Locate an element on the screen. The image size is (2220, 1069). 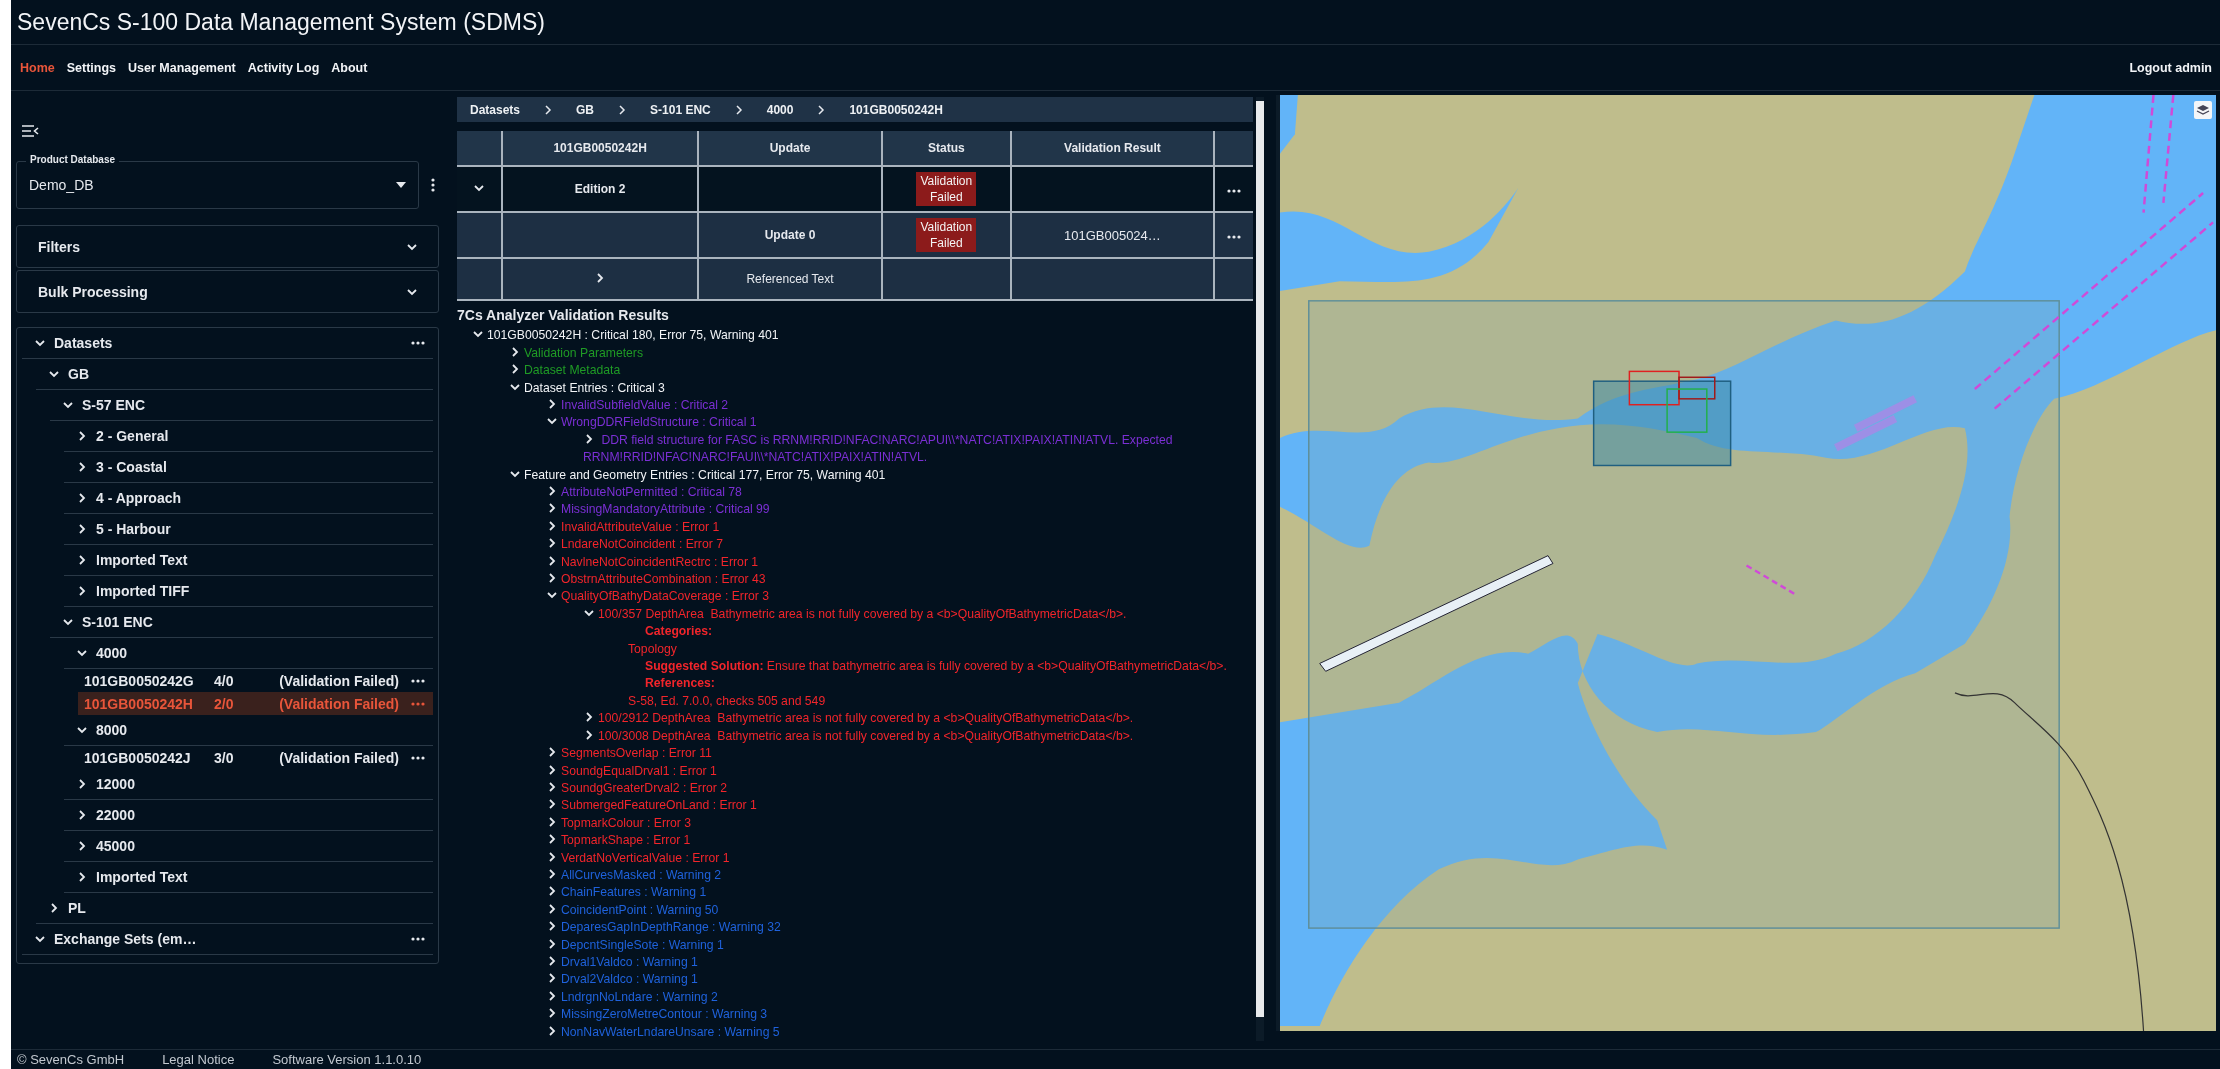
result-item: SoundgEqualDrval1 : Error 1 is located at coordinates (899, 771).